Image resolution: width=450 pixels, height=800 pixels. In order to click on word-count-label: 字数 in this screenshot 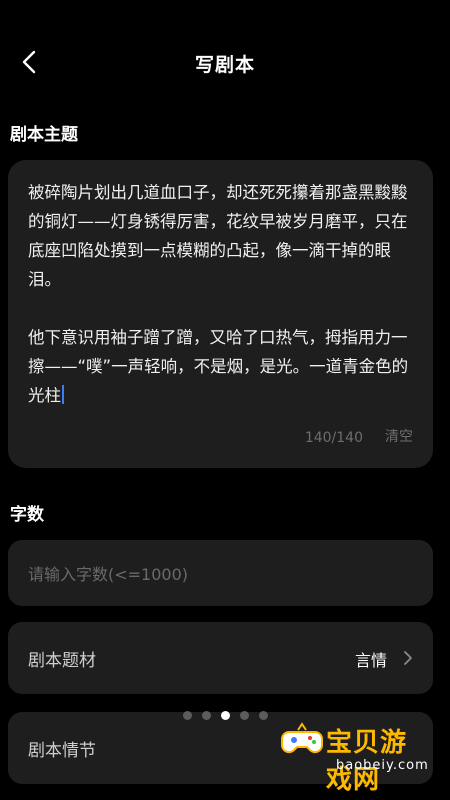, I will do `click(27, 515)`.